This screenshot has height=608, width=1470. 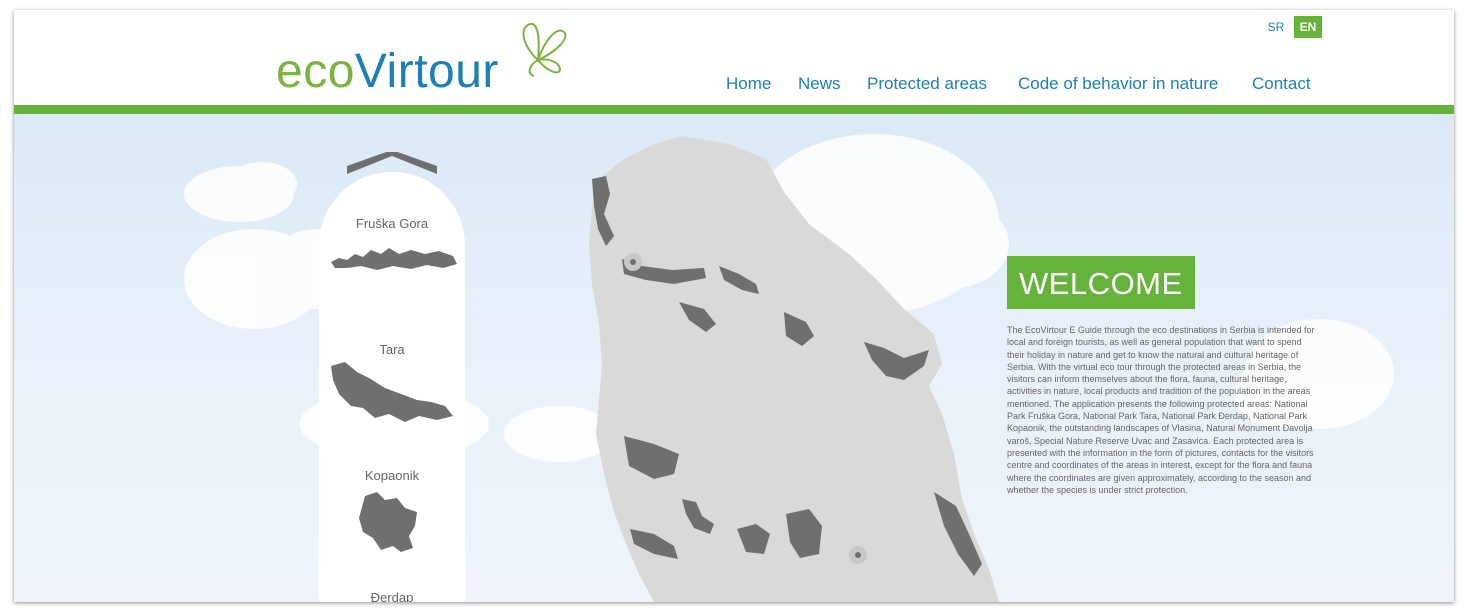 What do you see at coordinates (1308, 27) in the screenshot?
I see `language-en-link: EN` at bounding box center [1308, 27].